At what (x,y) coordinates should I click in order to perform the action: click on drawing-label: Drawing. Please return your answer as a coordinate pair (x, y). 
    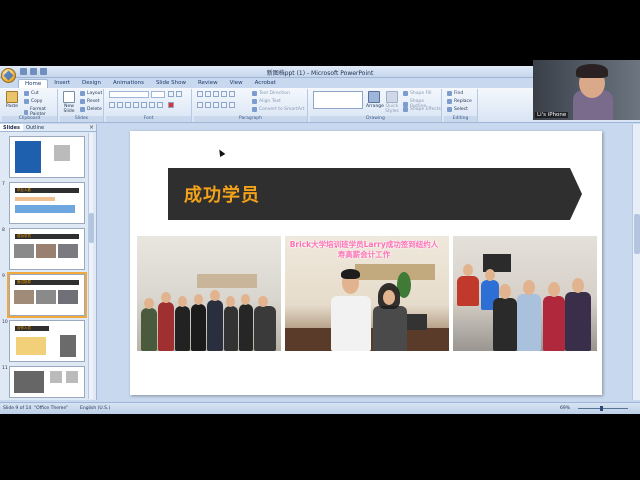
    Looking at the image, I should click on (375, 119).